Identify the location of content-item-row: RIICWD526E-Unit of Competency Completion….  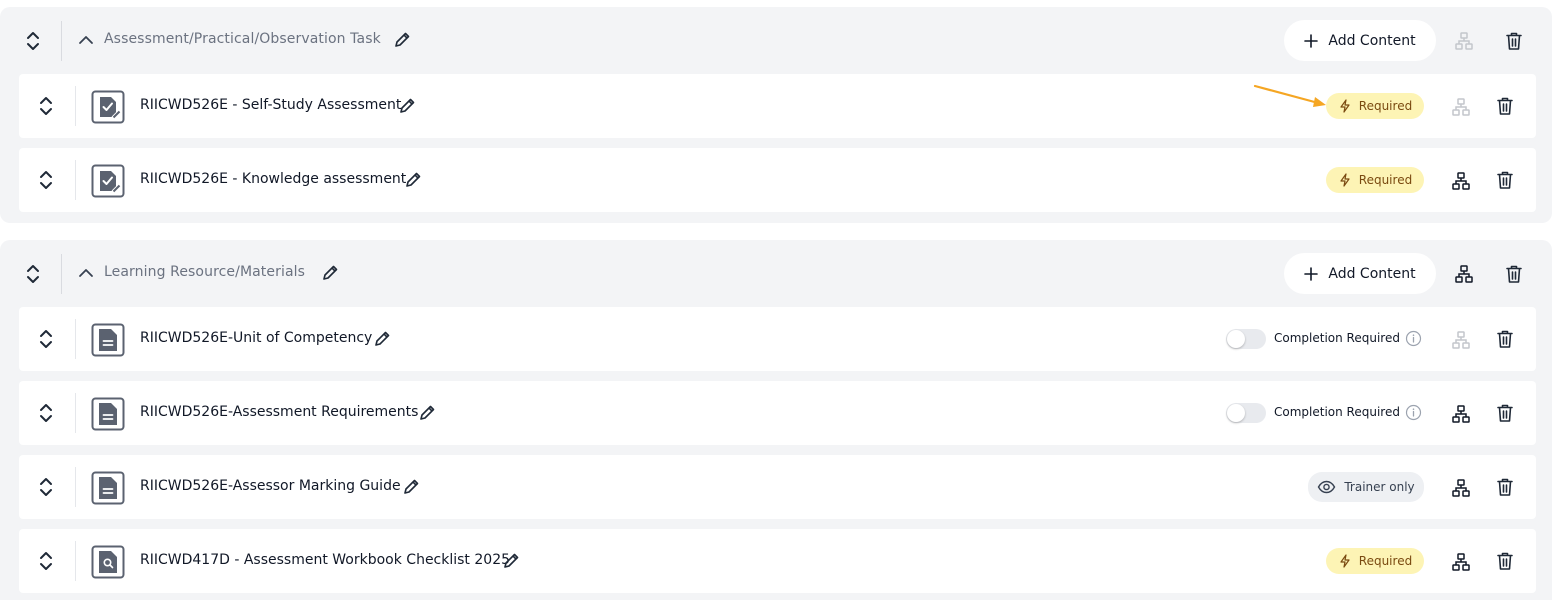
(777, 339).